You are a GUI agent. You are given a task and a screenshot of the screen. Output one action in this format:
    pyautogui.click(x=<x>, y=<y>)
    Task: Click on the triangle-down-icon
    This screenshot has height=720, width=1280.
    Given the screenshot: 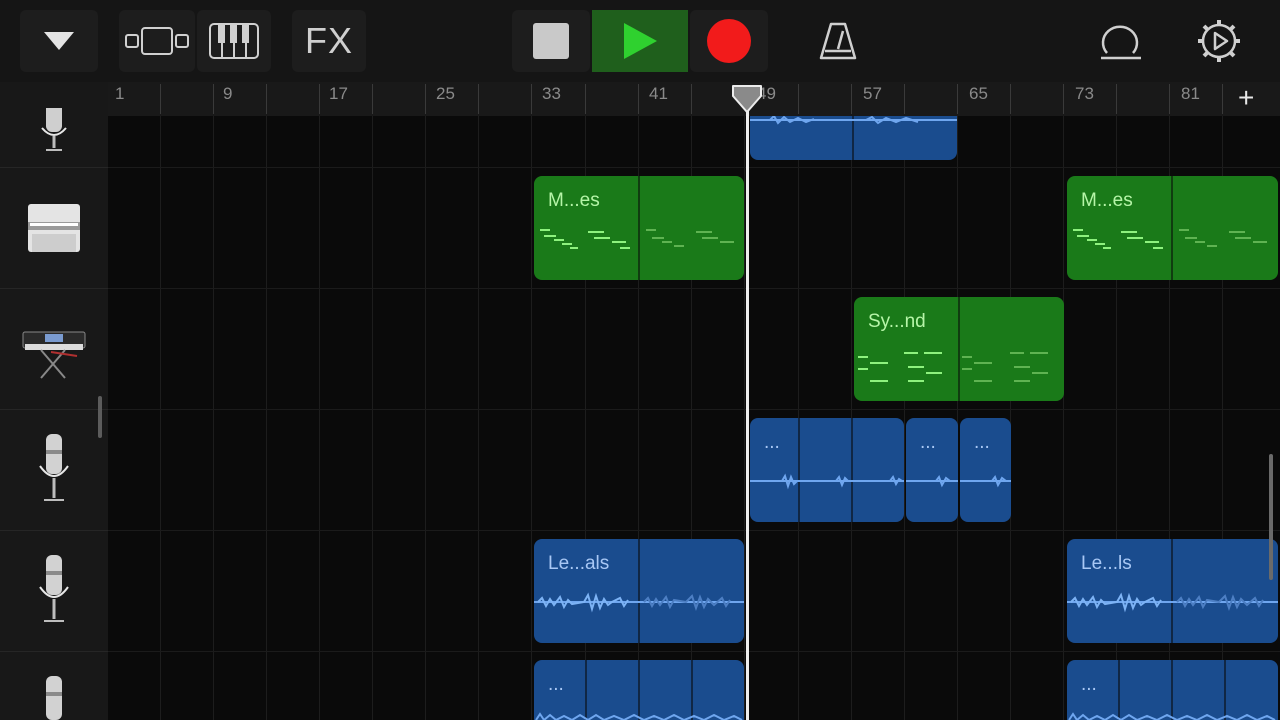 What is the action you would take?
    pyautogui.click(x=59, y=41)
    